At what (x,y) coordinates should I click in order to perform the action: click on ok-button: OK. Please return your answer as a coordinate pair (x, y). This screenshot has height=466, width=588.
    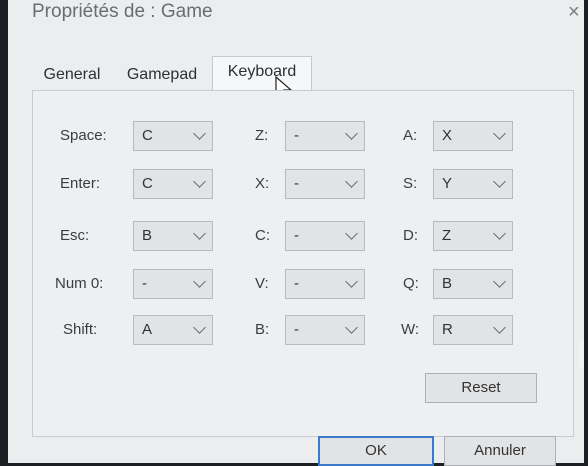
    Looking at the image, I should click on (376, 451).